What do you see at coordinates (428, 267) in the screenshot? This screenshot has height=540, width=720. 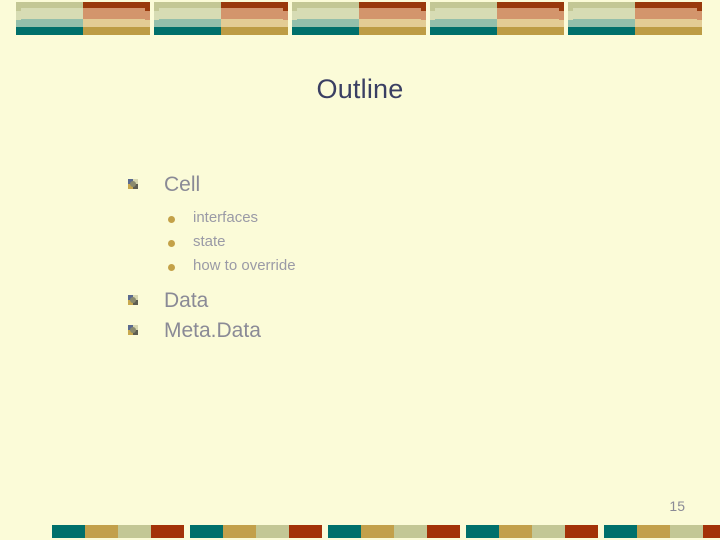 I see `outline-item-level2: how to override` at bounding box center [428, 267].